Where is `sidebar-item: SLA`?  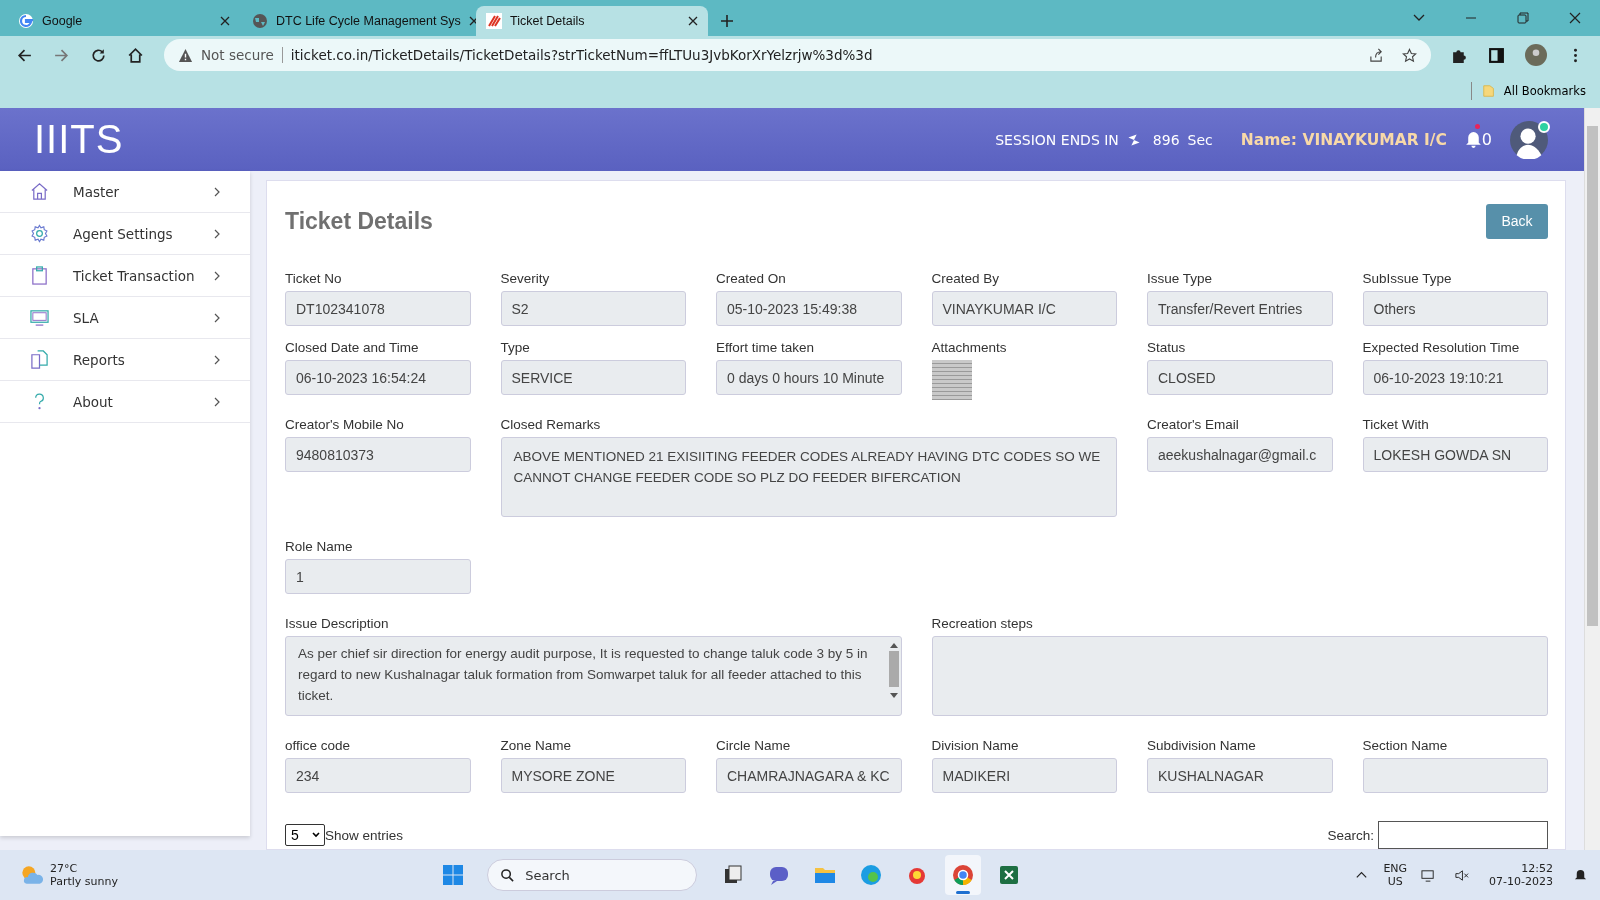 sidebar-item: SLA is located at coordinates (125, 318).